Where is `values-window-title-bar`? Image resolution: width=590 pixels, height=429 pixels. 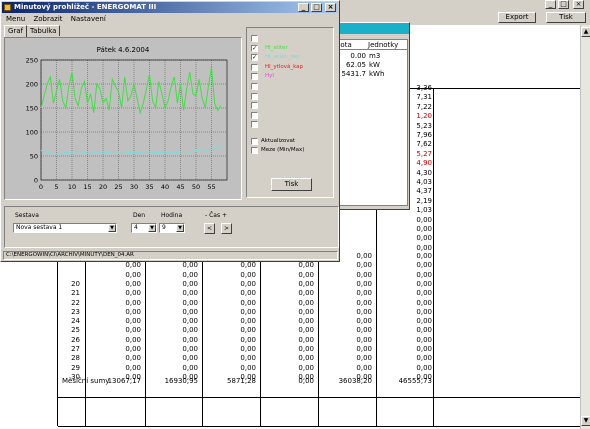
values-window-title-bar is located at coordinates (370, 28).